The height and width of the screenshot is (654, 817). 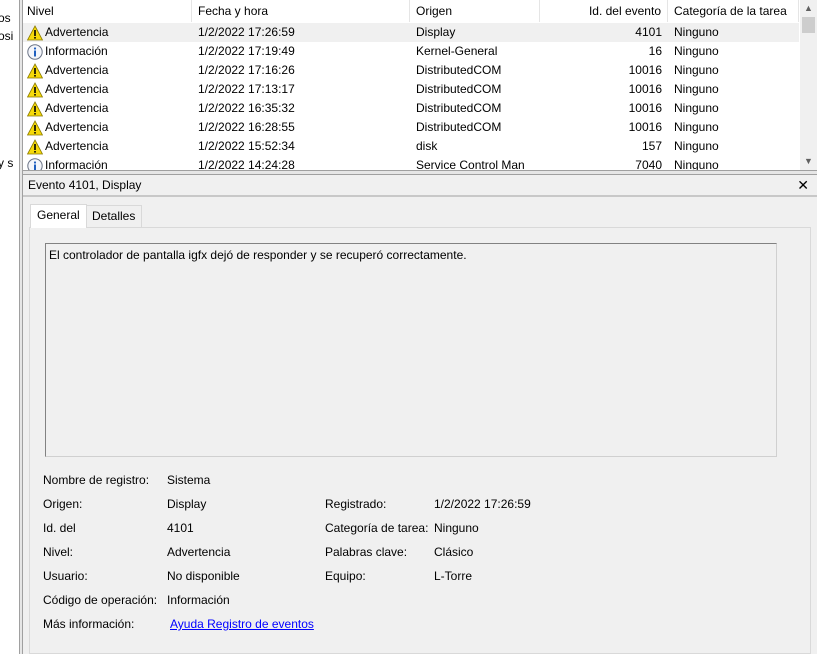 I want to click on scroll-down-icon: ▼, so click(x=808, y=161).